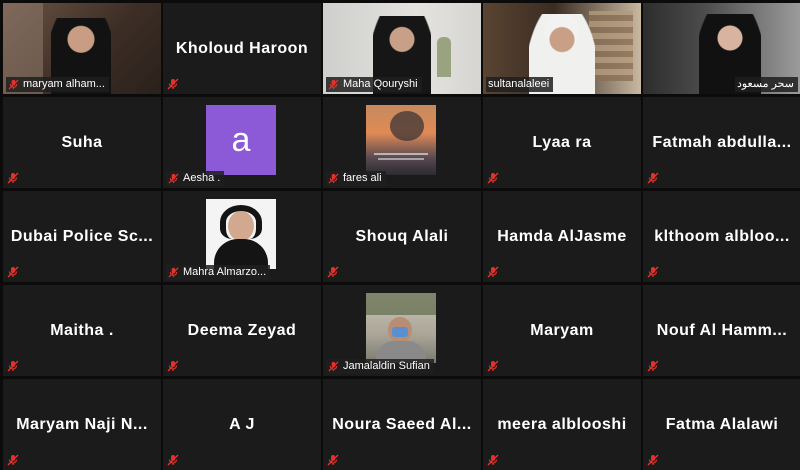 This screenshot has height=470, width=800. I want to click on participant-label: Maha Qouryshi, so click(374, 84).